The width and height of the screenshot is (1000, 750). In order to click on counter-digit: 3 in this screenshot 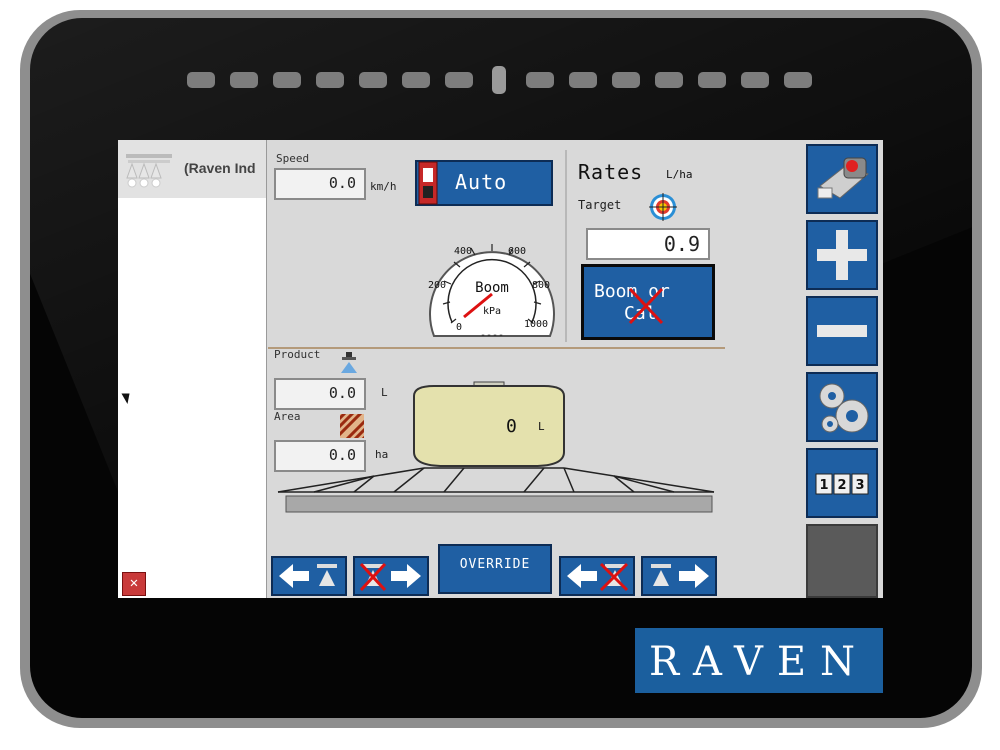, I will do `click(859, 485)`.